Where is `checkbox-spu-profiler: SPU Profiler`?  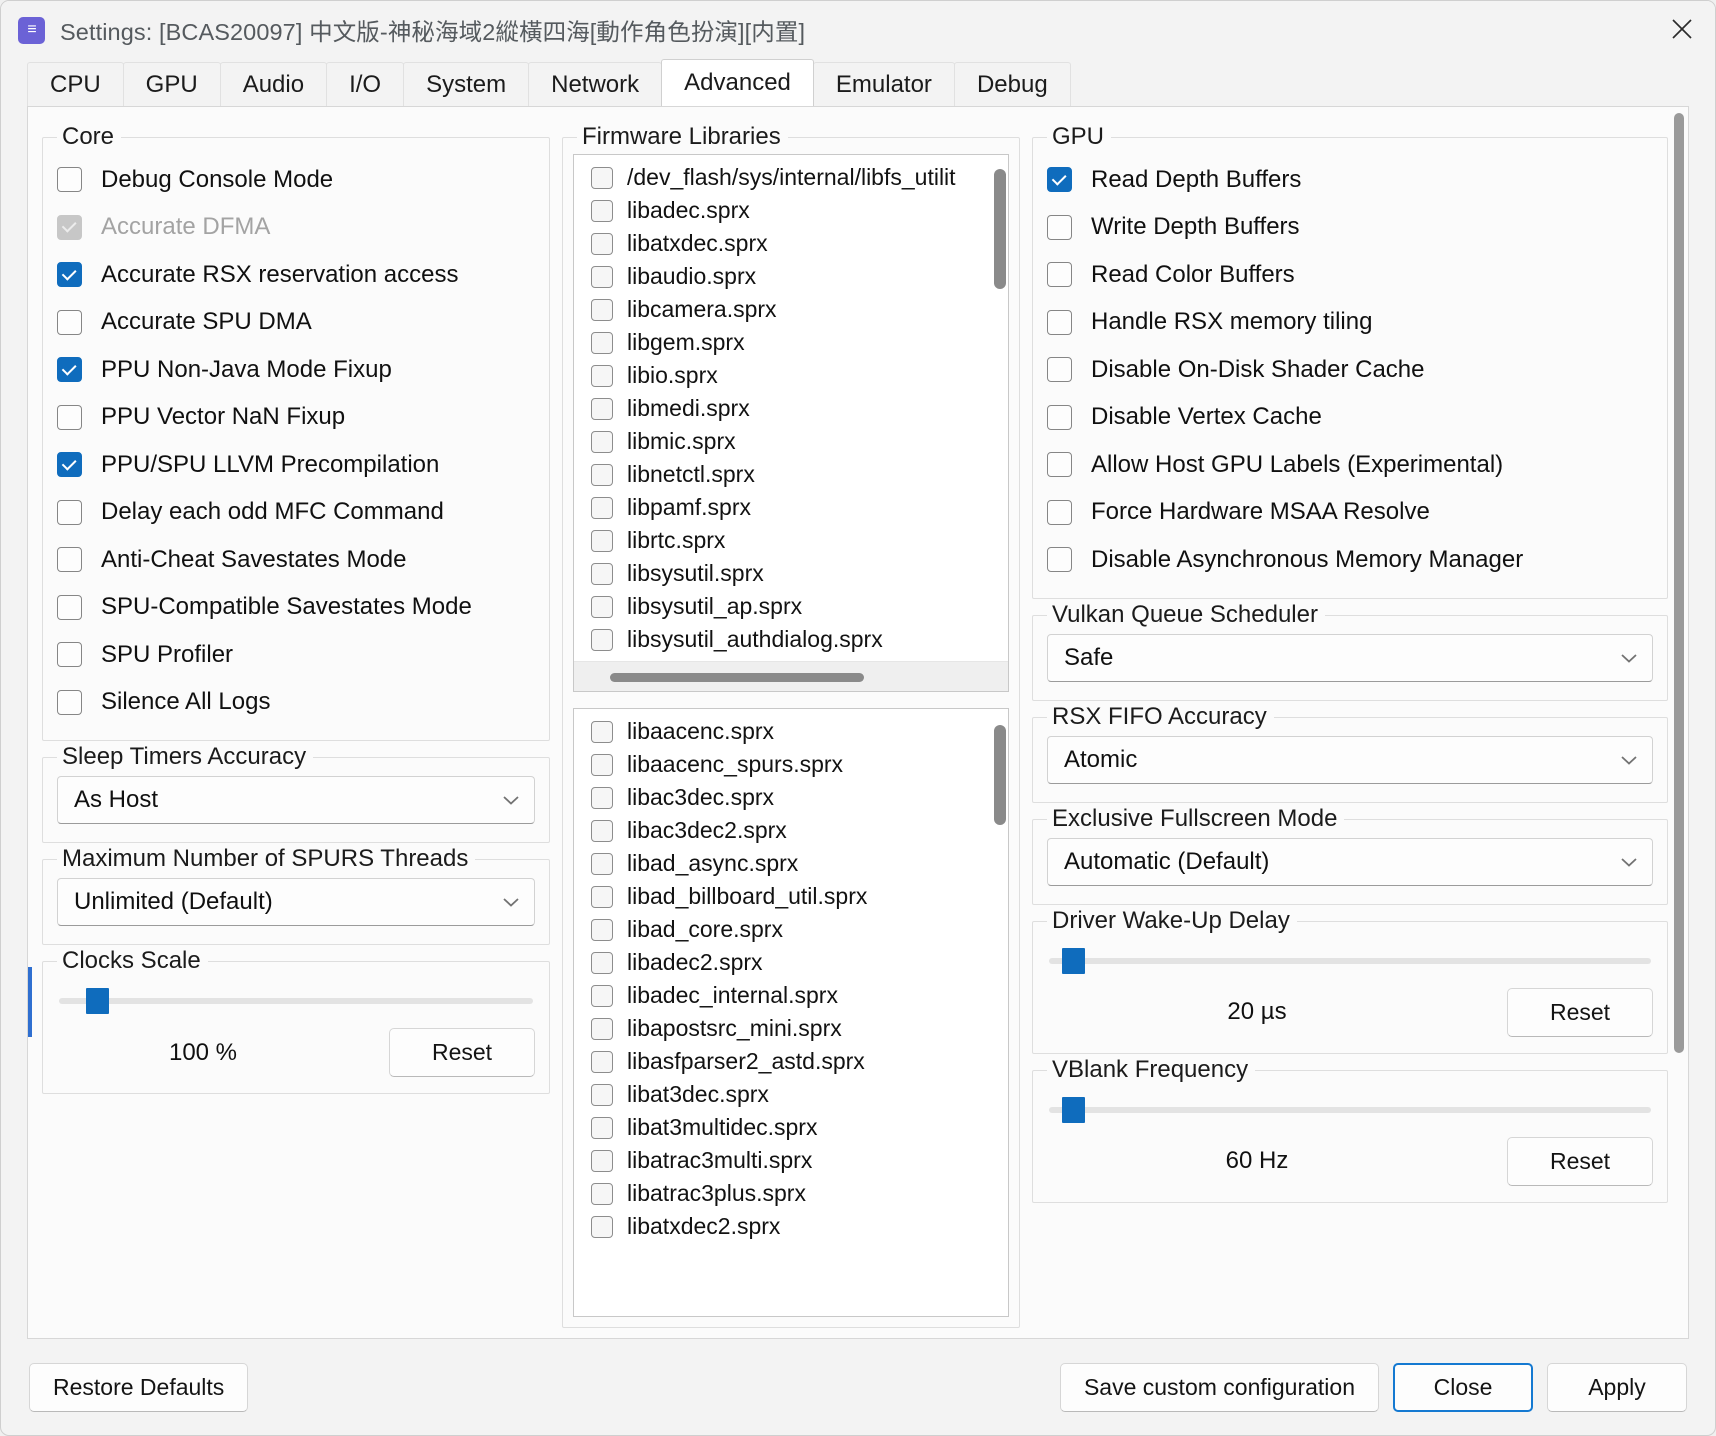
checkbox-spu-profiler: SPU Profiler is located at coordinates (296, 655).